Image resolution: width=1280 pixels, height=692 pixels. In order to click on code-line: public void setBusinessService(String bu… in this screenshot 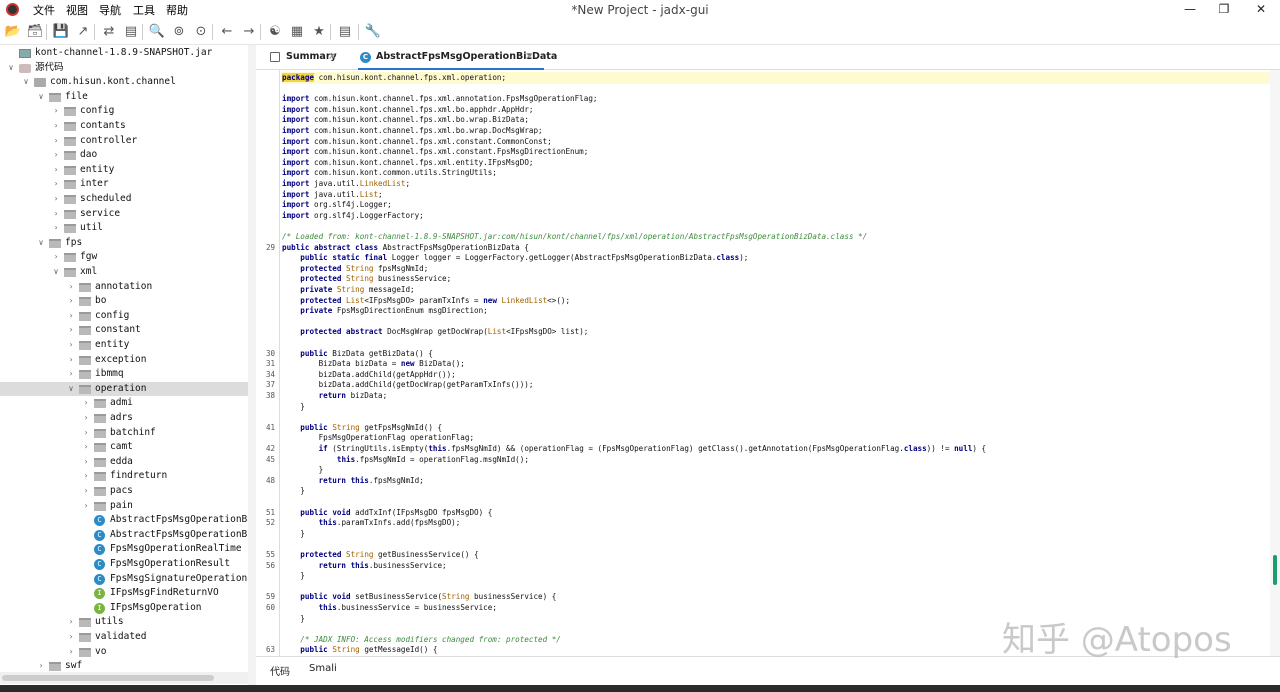, I will do `click(419, 597)`.